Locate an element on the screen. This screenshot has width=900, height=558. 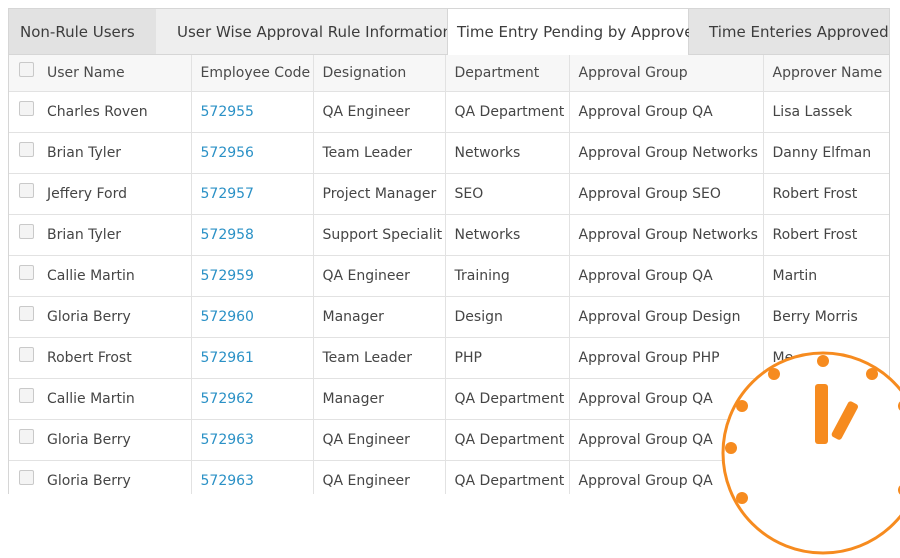
cell-department: Training is located at coordinates (507, 276).